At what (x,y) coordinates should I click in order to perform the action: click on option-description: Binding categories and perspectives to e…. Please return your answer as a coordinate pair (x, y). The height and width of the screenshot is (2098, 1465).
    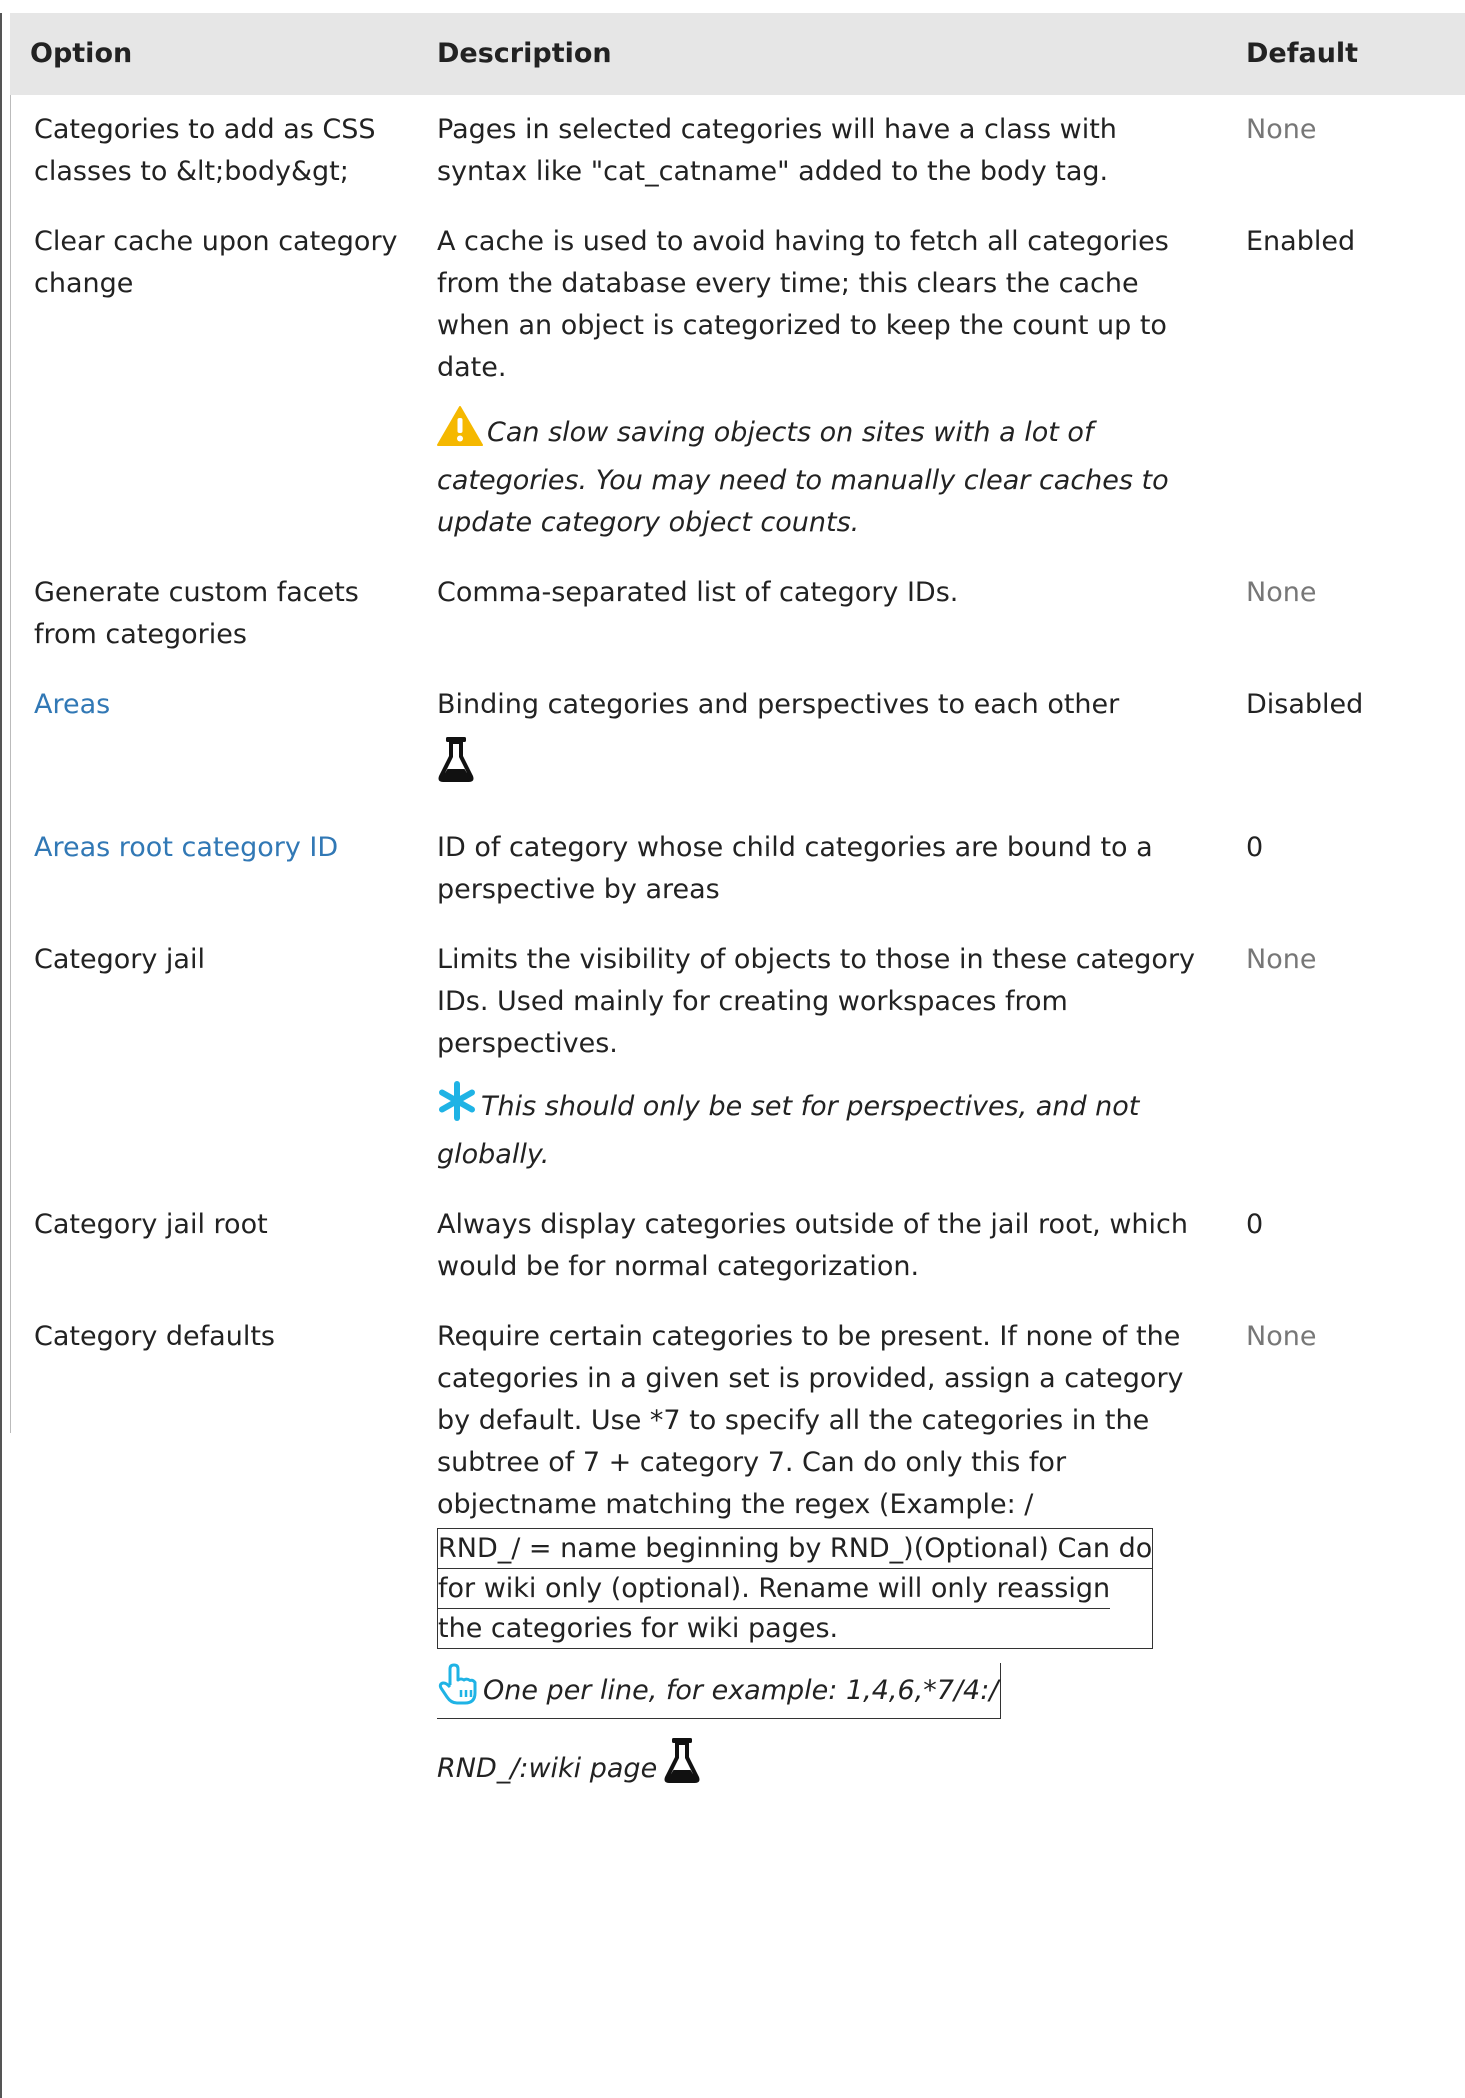
    Looking at the image, I should click on (825, 743).